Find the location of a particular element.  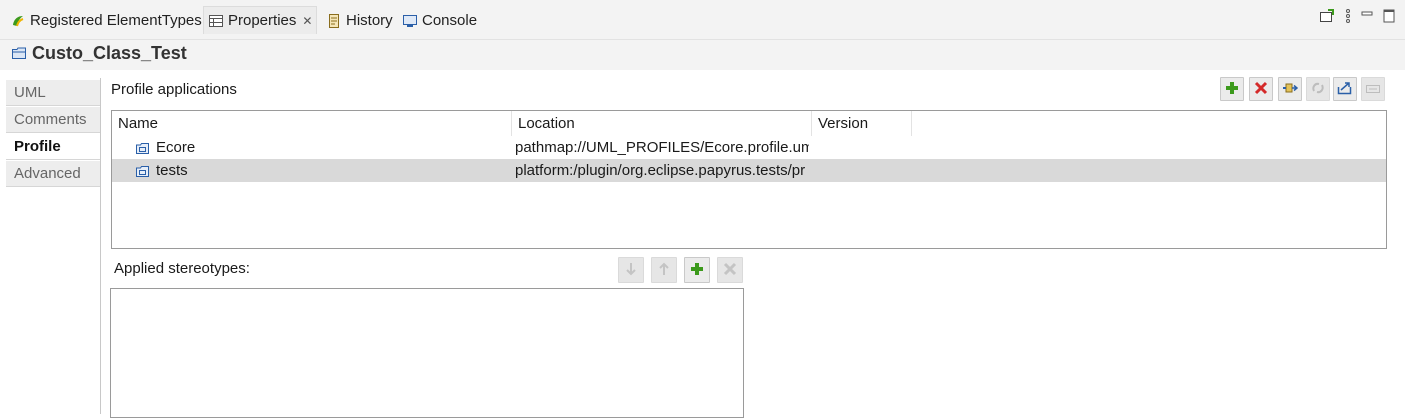

browse-icon is located at coordinates (1290, 89).